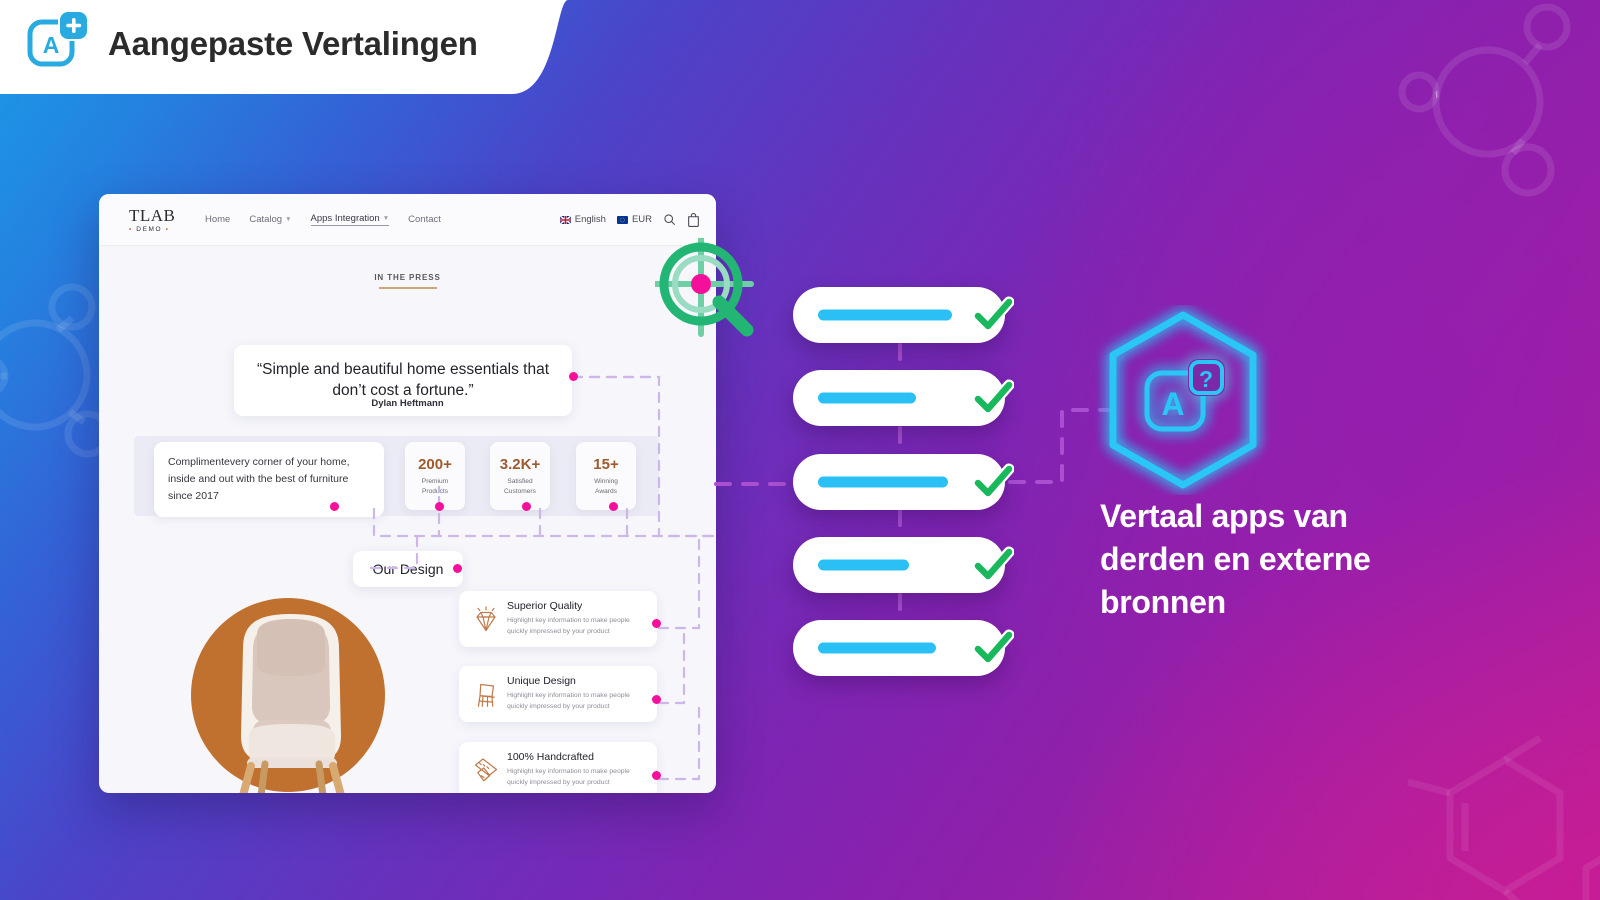 The image size is (1600, 900). Describe the element at coordinates (520, 464) in the screenshot. I see `stat-number: 3.2K+` at that location.